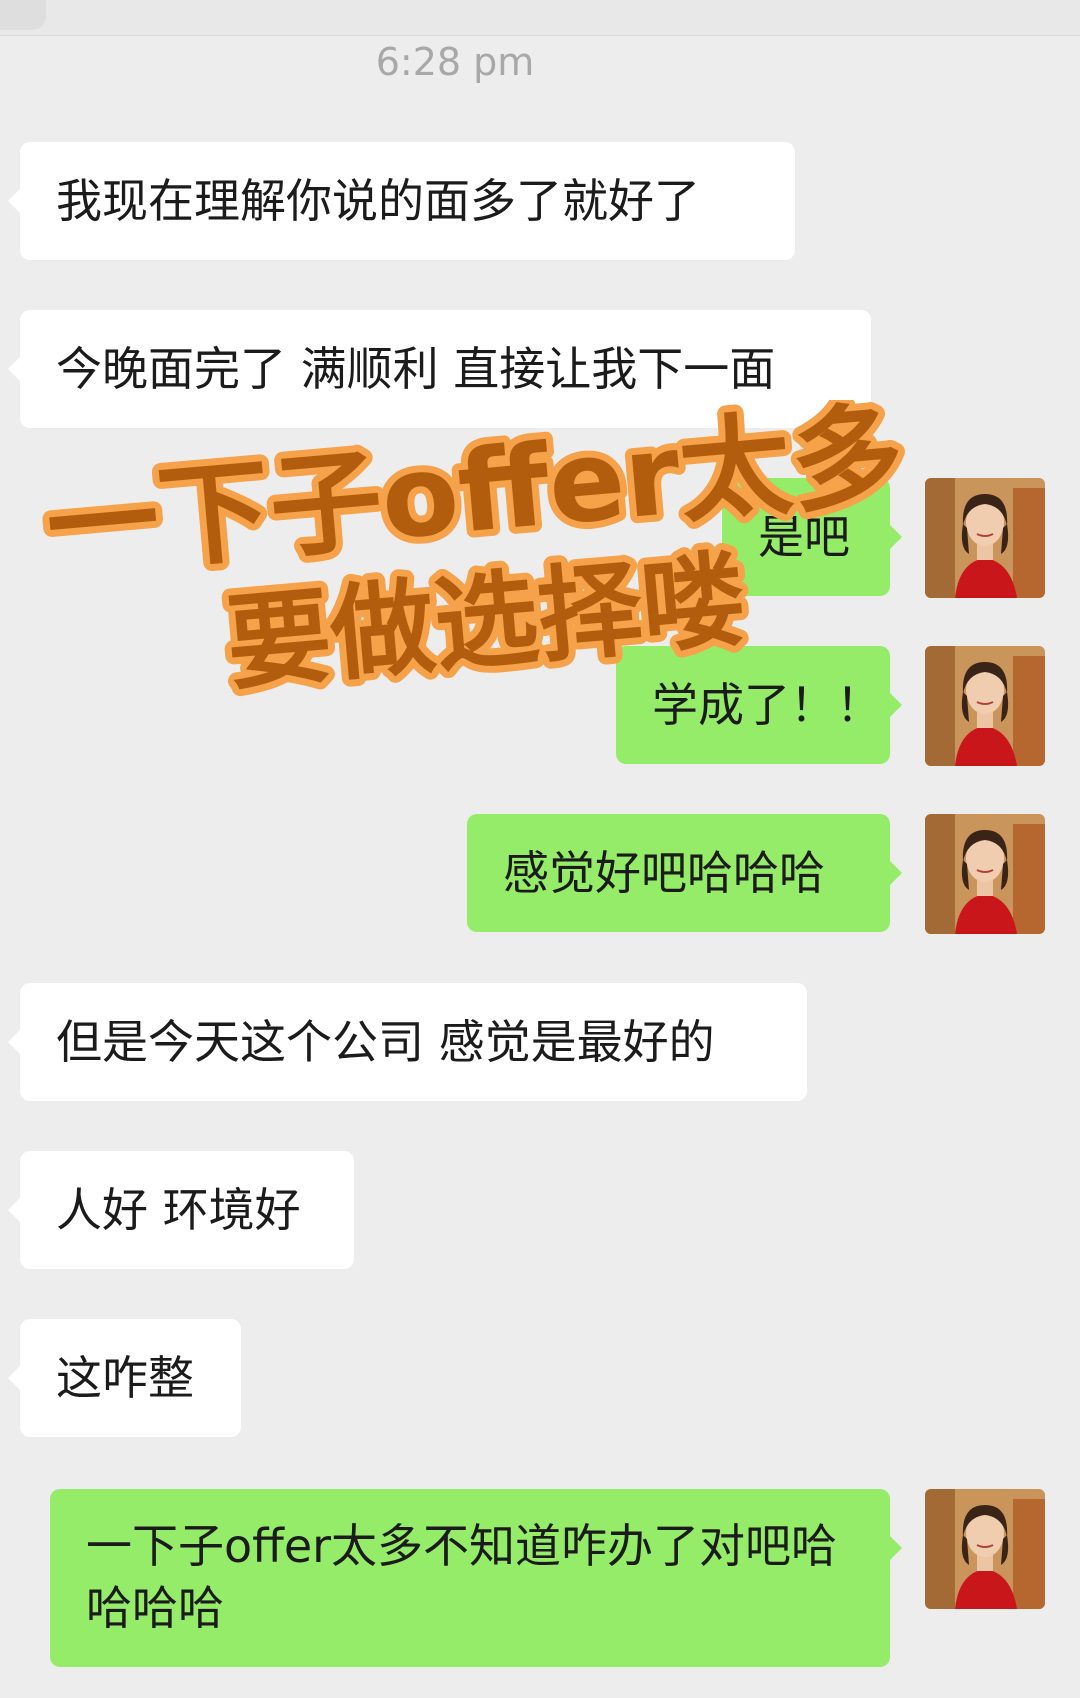 This screenshot has height=1698, width=1080. I want to click on message-bubble-received: 人好 环境好, so click(181, 1210).